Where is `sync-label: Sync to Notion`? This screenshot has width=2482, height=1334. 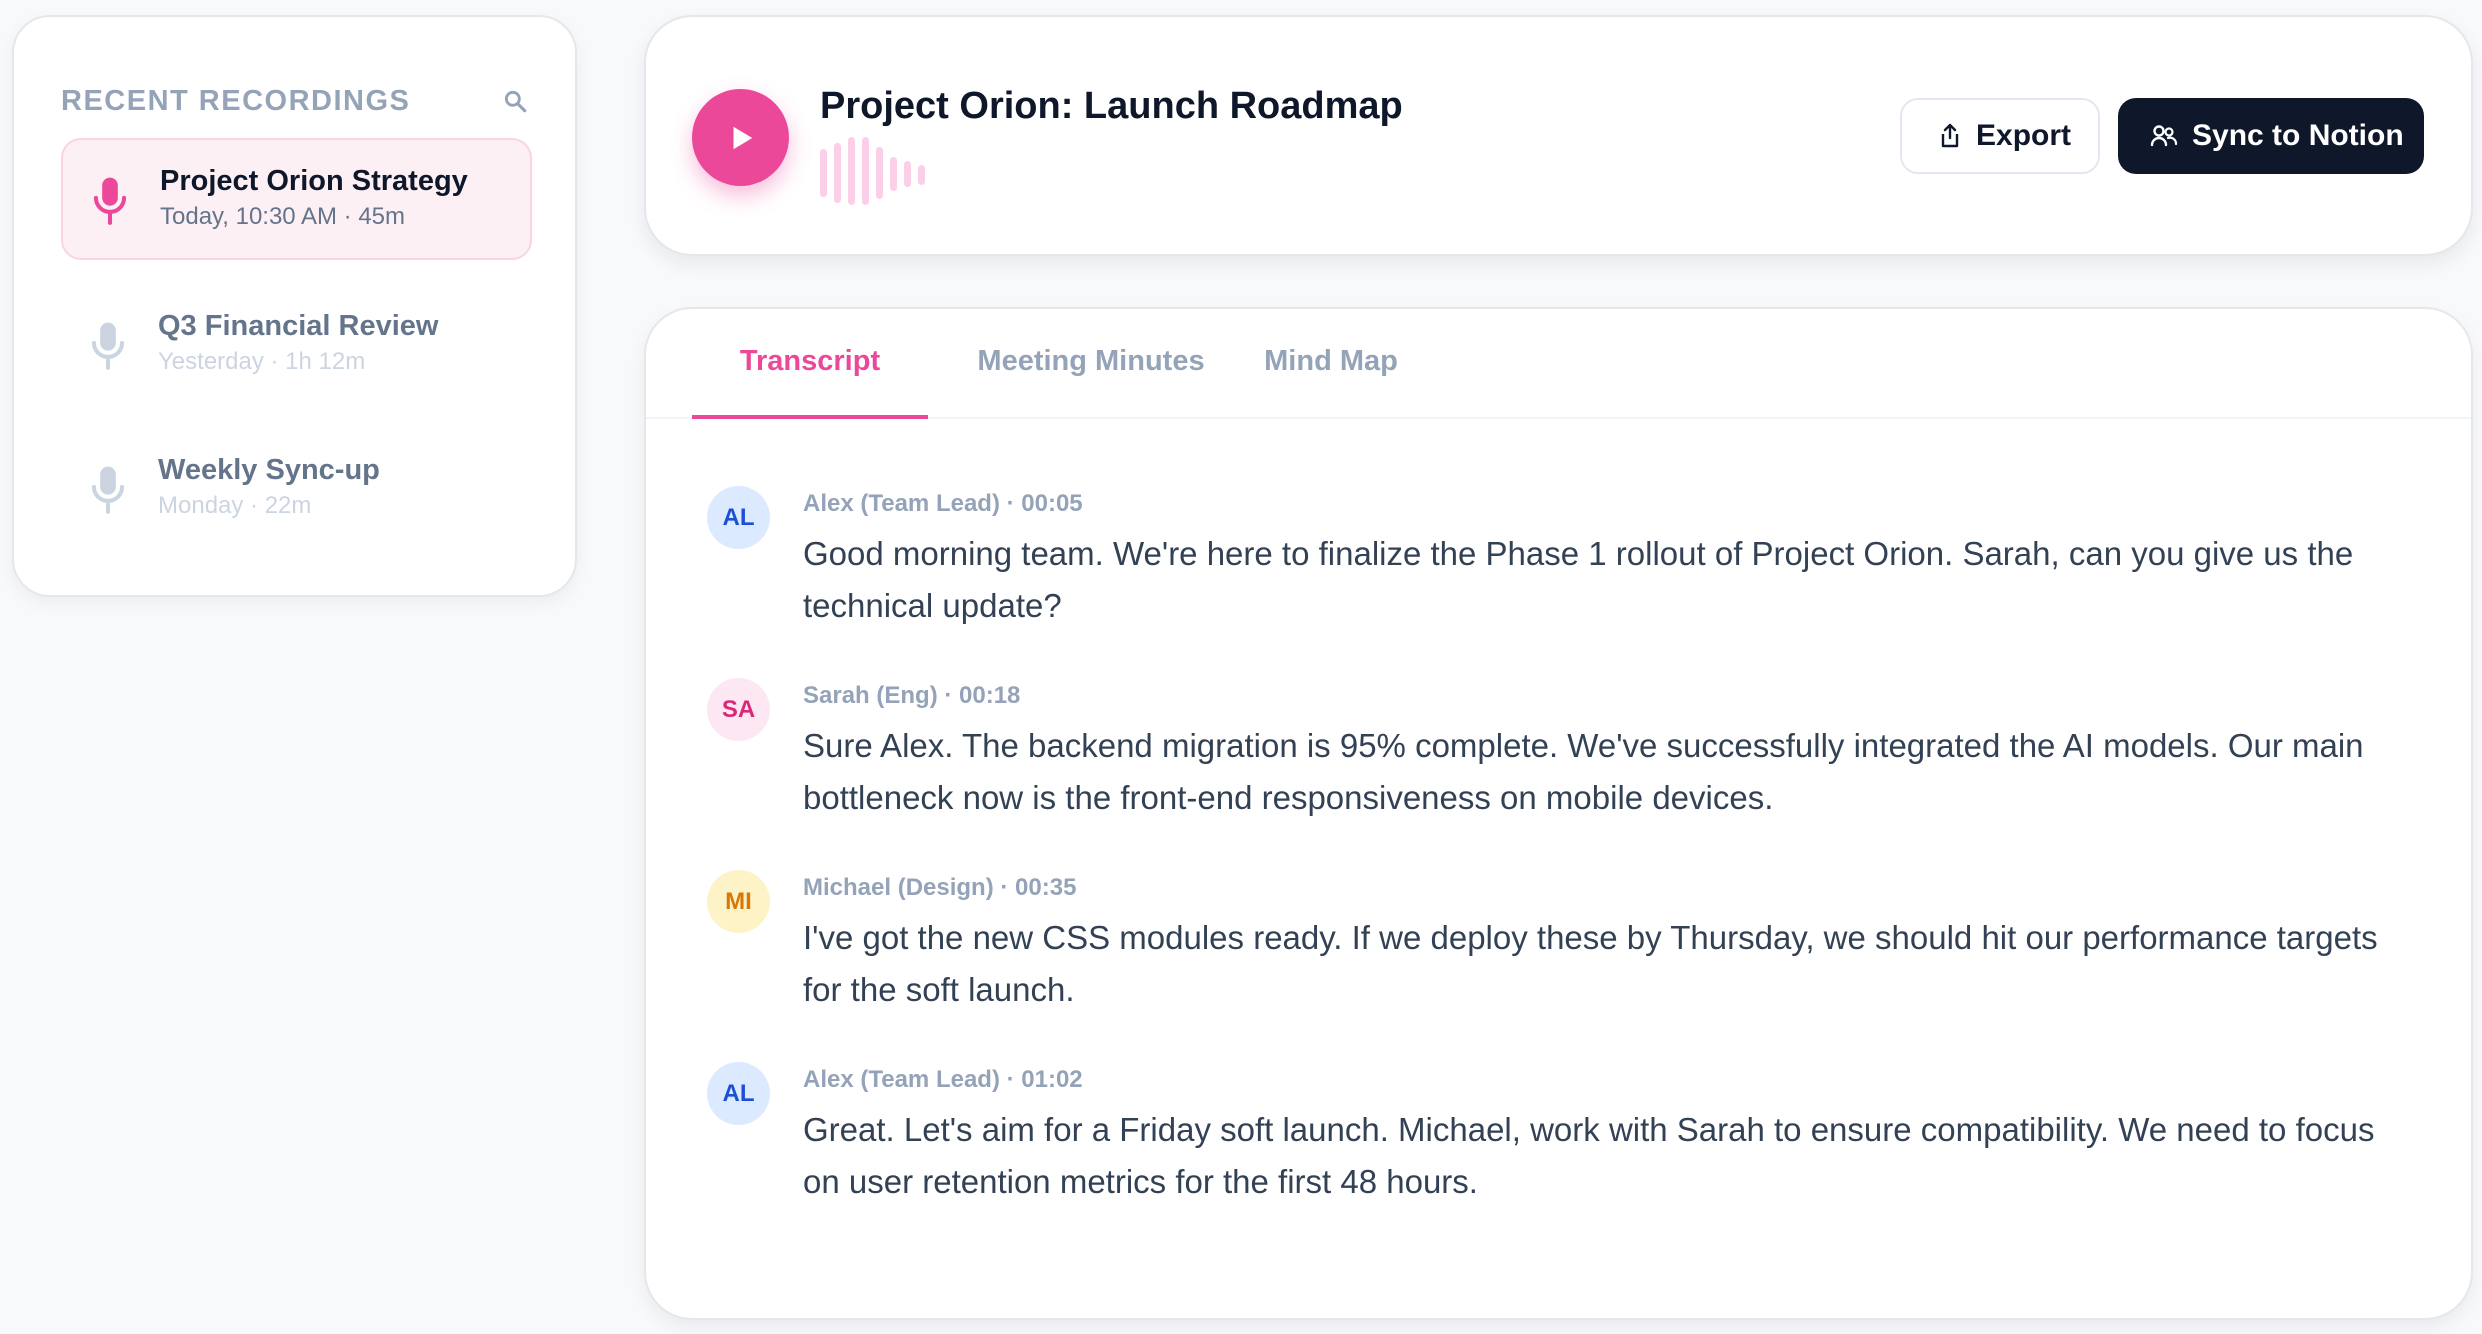 sync-label: Sync to Notion is located at coordinates (2298, 135).